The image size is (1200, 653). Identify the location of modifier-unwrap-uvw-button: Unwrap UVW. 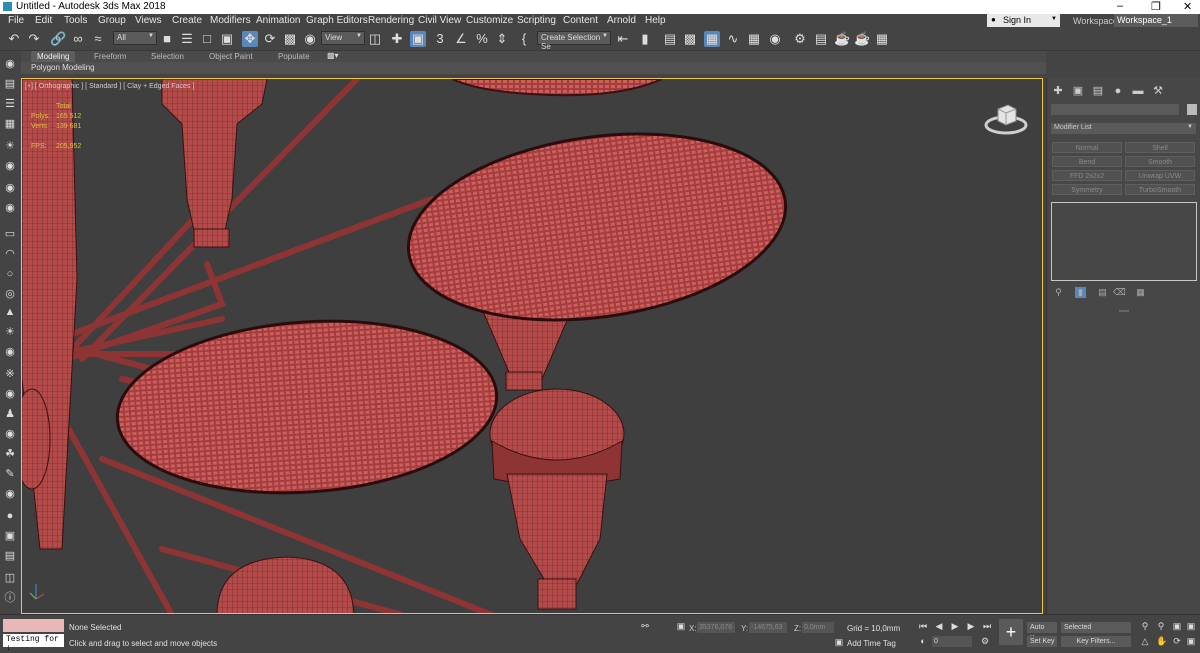
(1160, 175).